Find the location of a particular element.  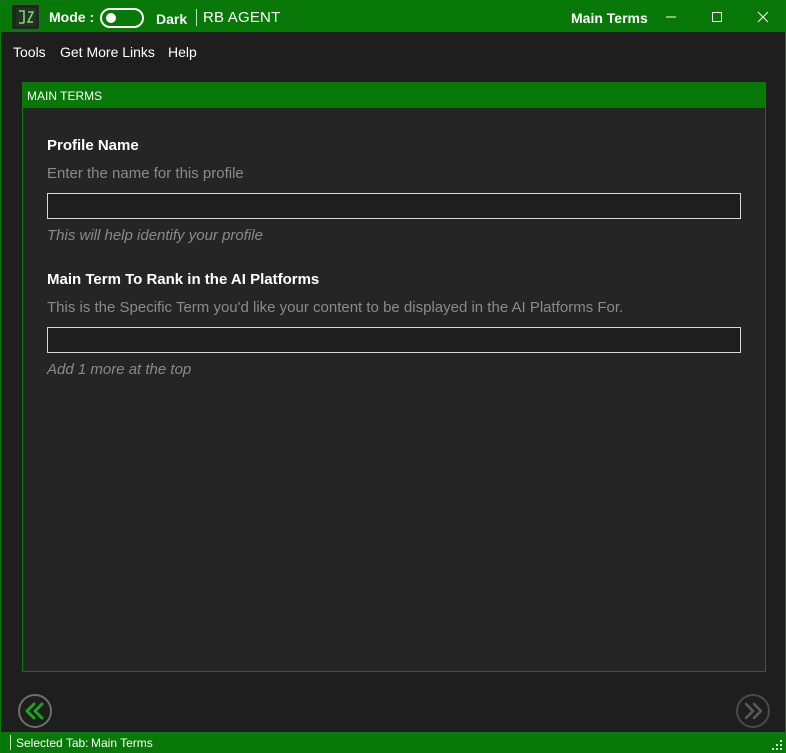

double-chevron-left-icon is located at coordinates (34, 711).